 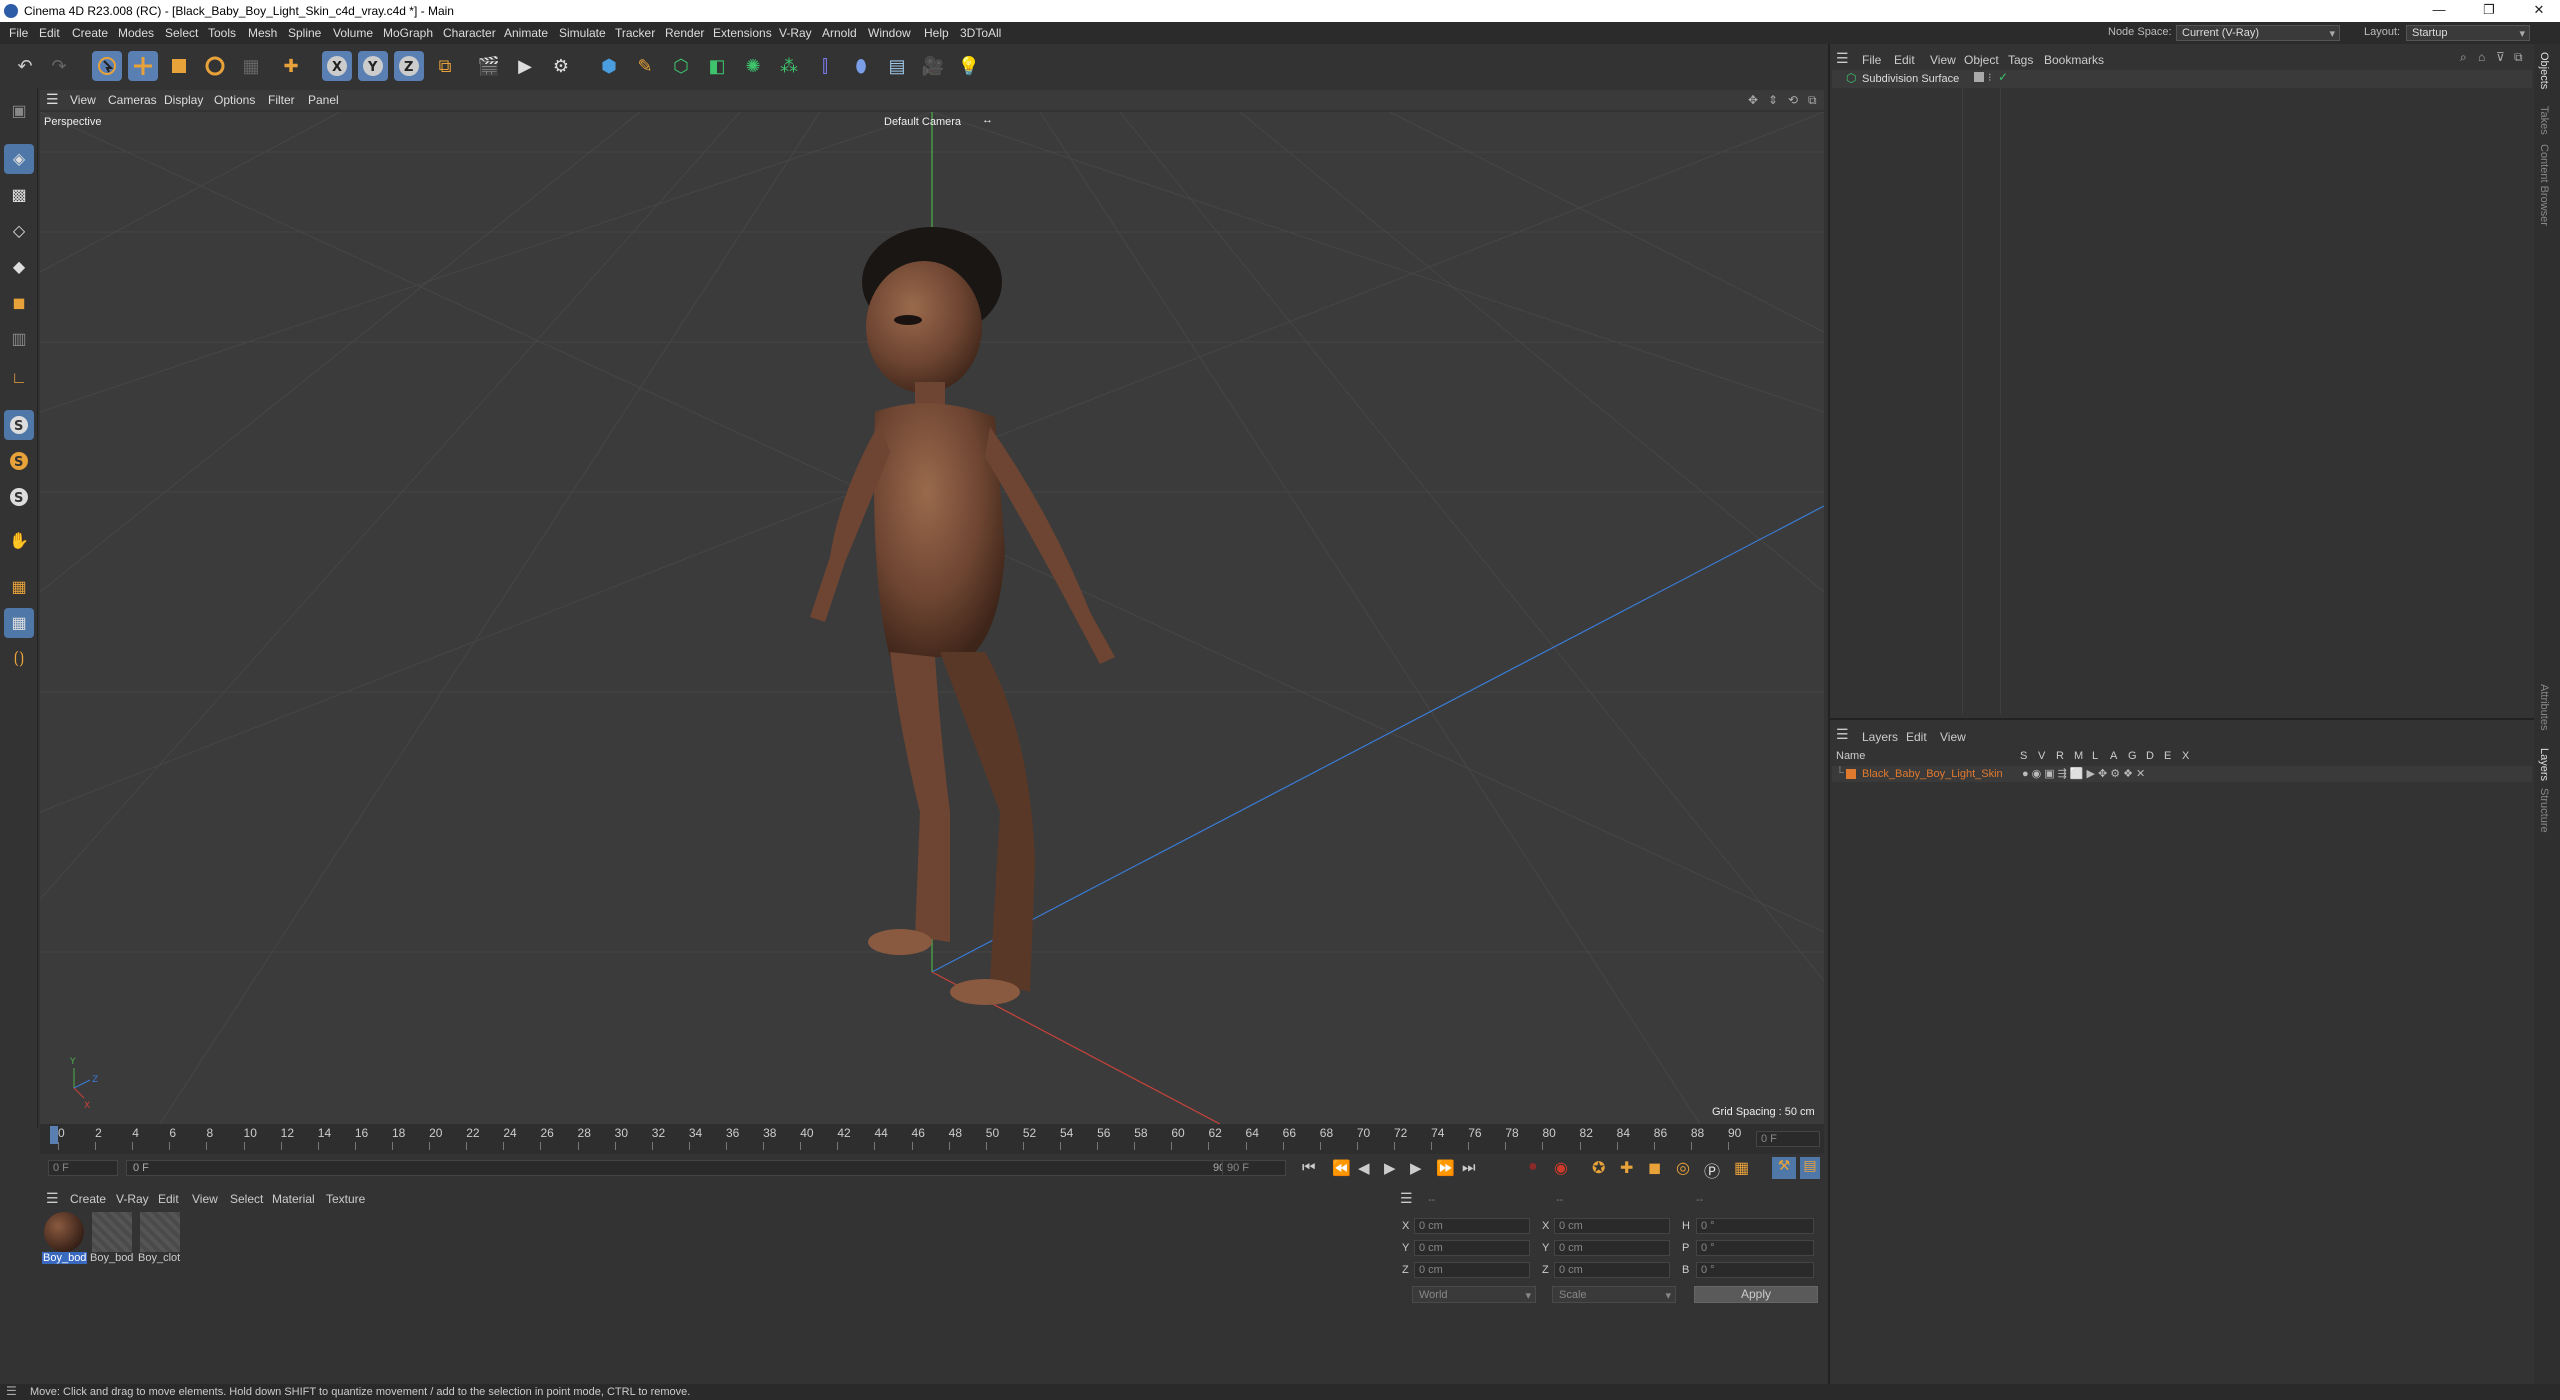 I want to click on menu-animate: Animate, so click(x=526, y=33).